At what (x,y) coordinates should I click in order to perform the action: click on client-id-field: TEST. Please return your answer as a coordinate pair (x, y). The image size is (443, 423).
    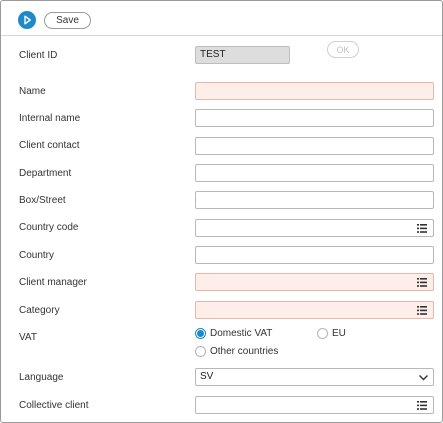
    Looking at the image, I should click on (242, 55).